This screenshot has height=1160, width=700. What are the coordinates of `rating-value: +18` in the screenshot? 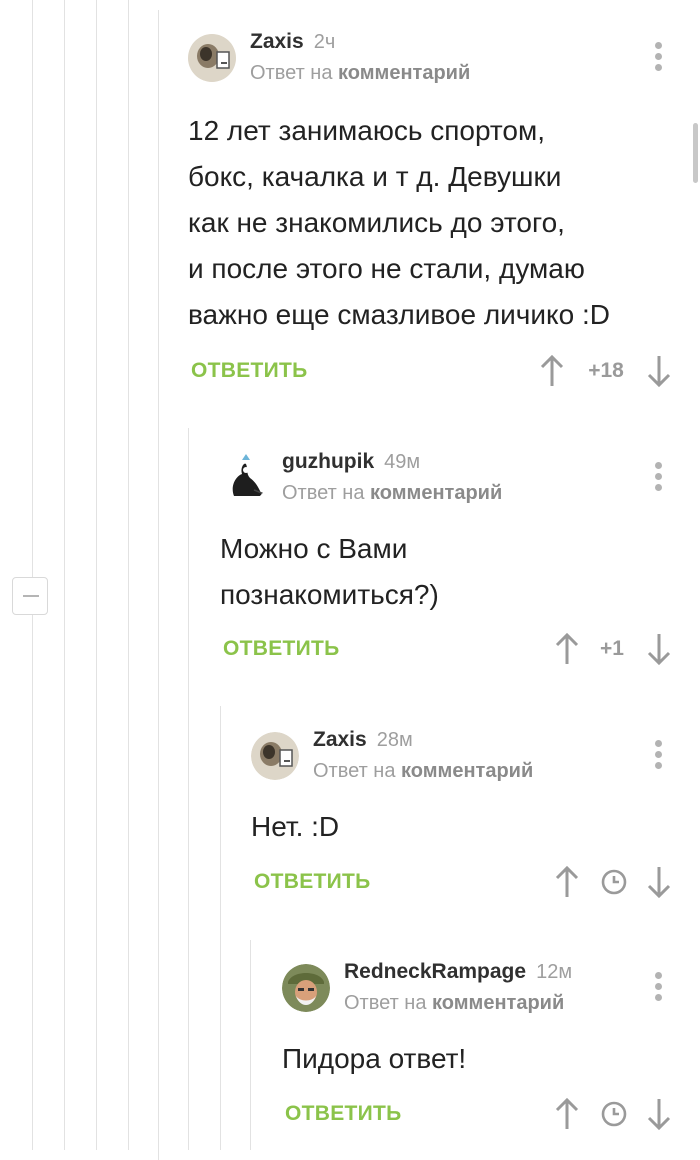 It's located at (606, 370).